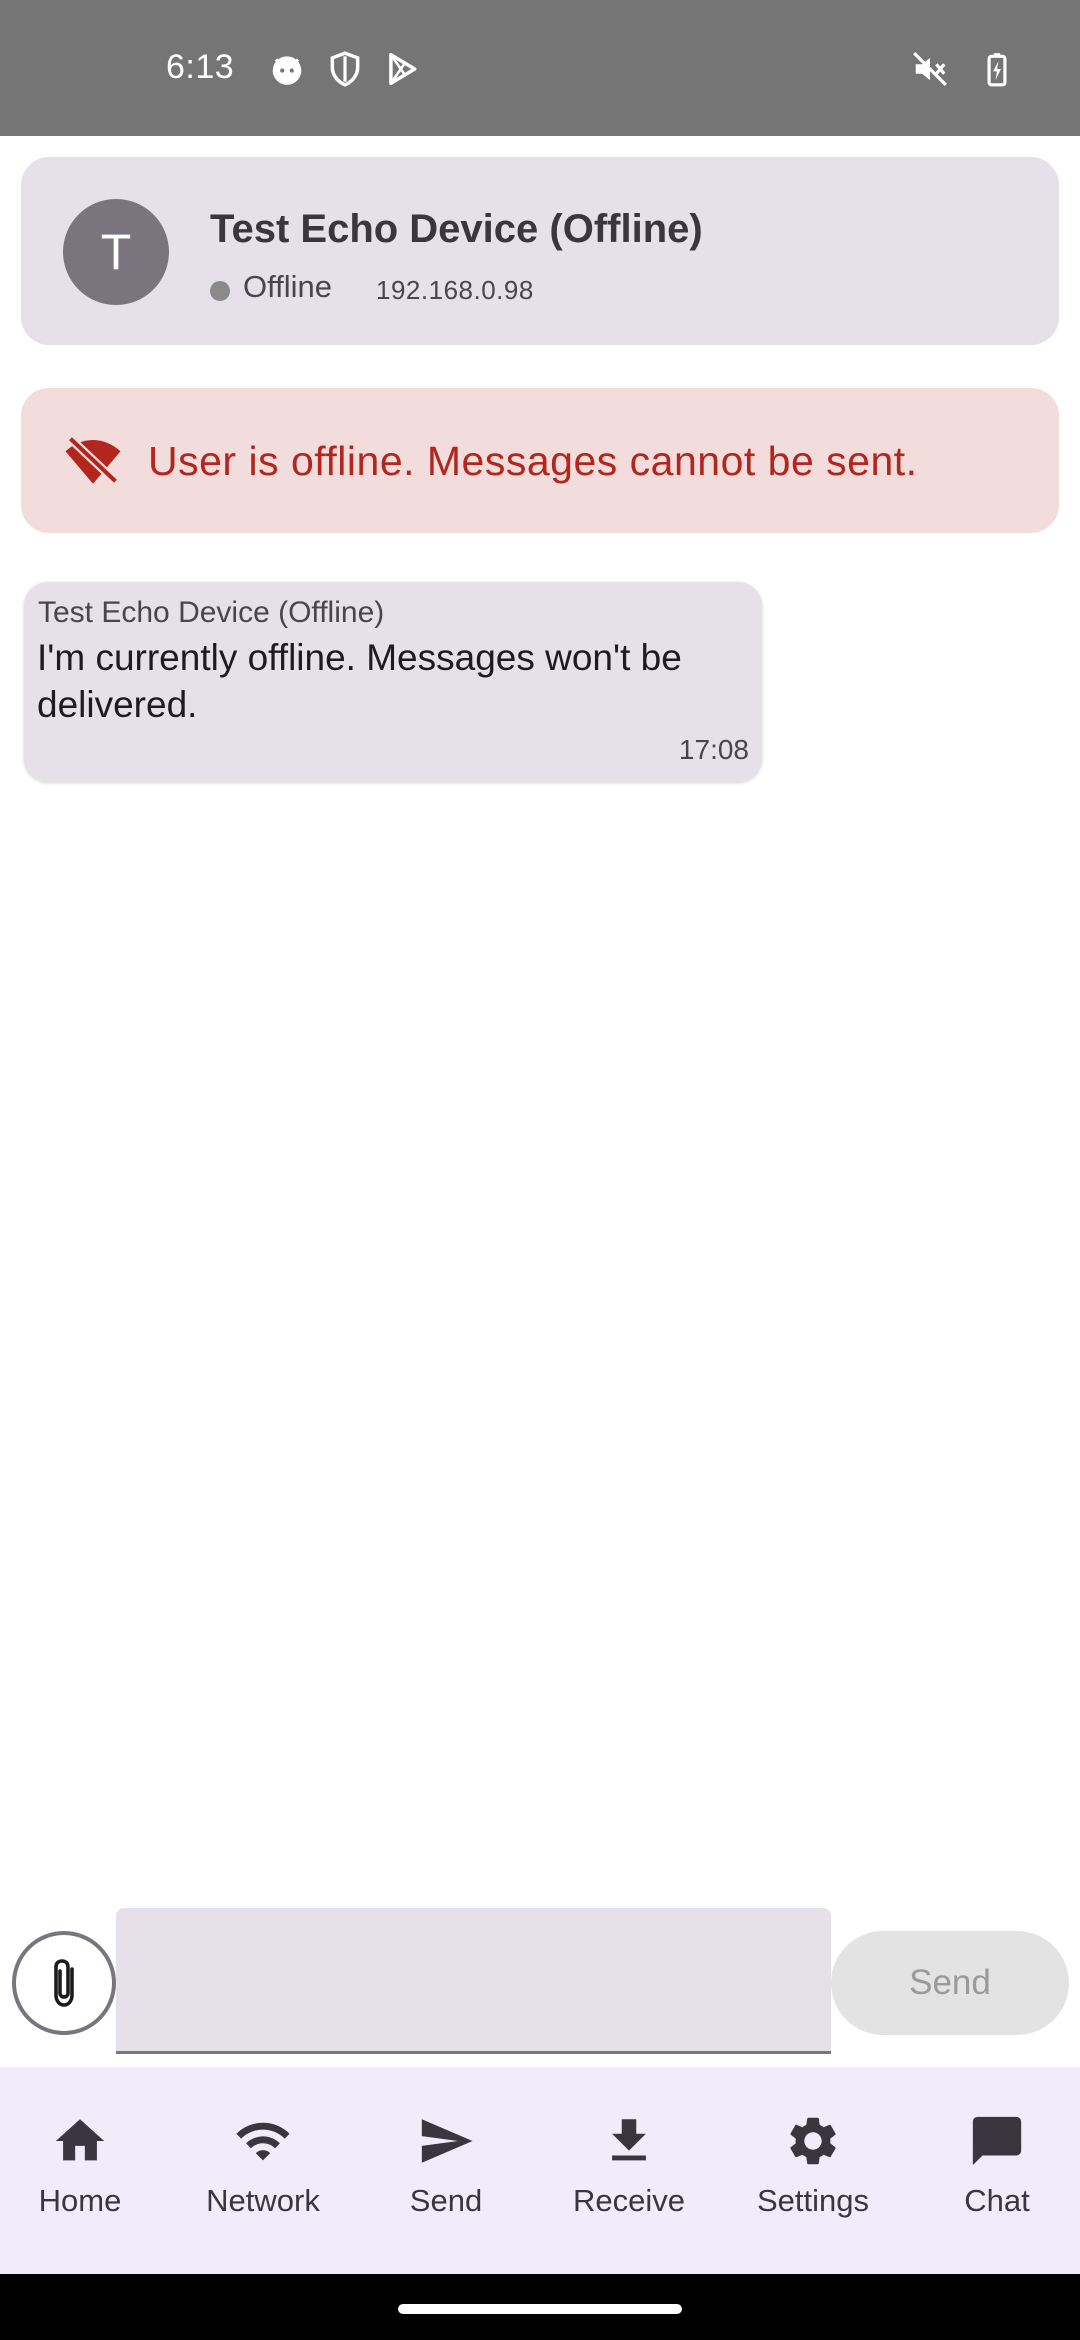 Image resolution: width=1080 pixels, height=2340 pixels. What do you see at coordinates (629, 2200) in the screenshot?
I see `nav-label-receive: Receive` at bounding box center [629, 2200].